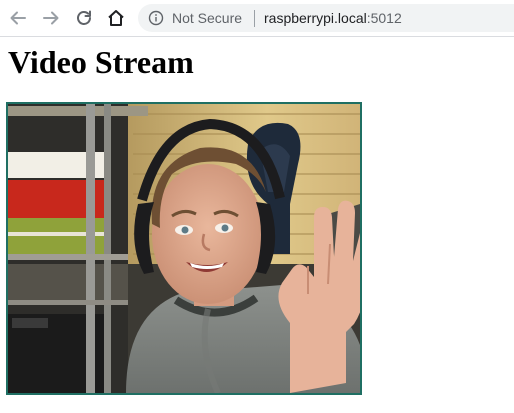 The height and width of the screenshot is (413, 514). What do you see at coordinates (116, 18) in the screenshot?
I see `home-icon` at bounding box center [116, 18].